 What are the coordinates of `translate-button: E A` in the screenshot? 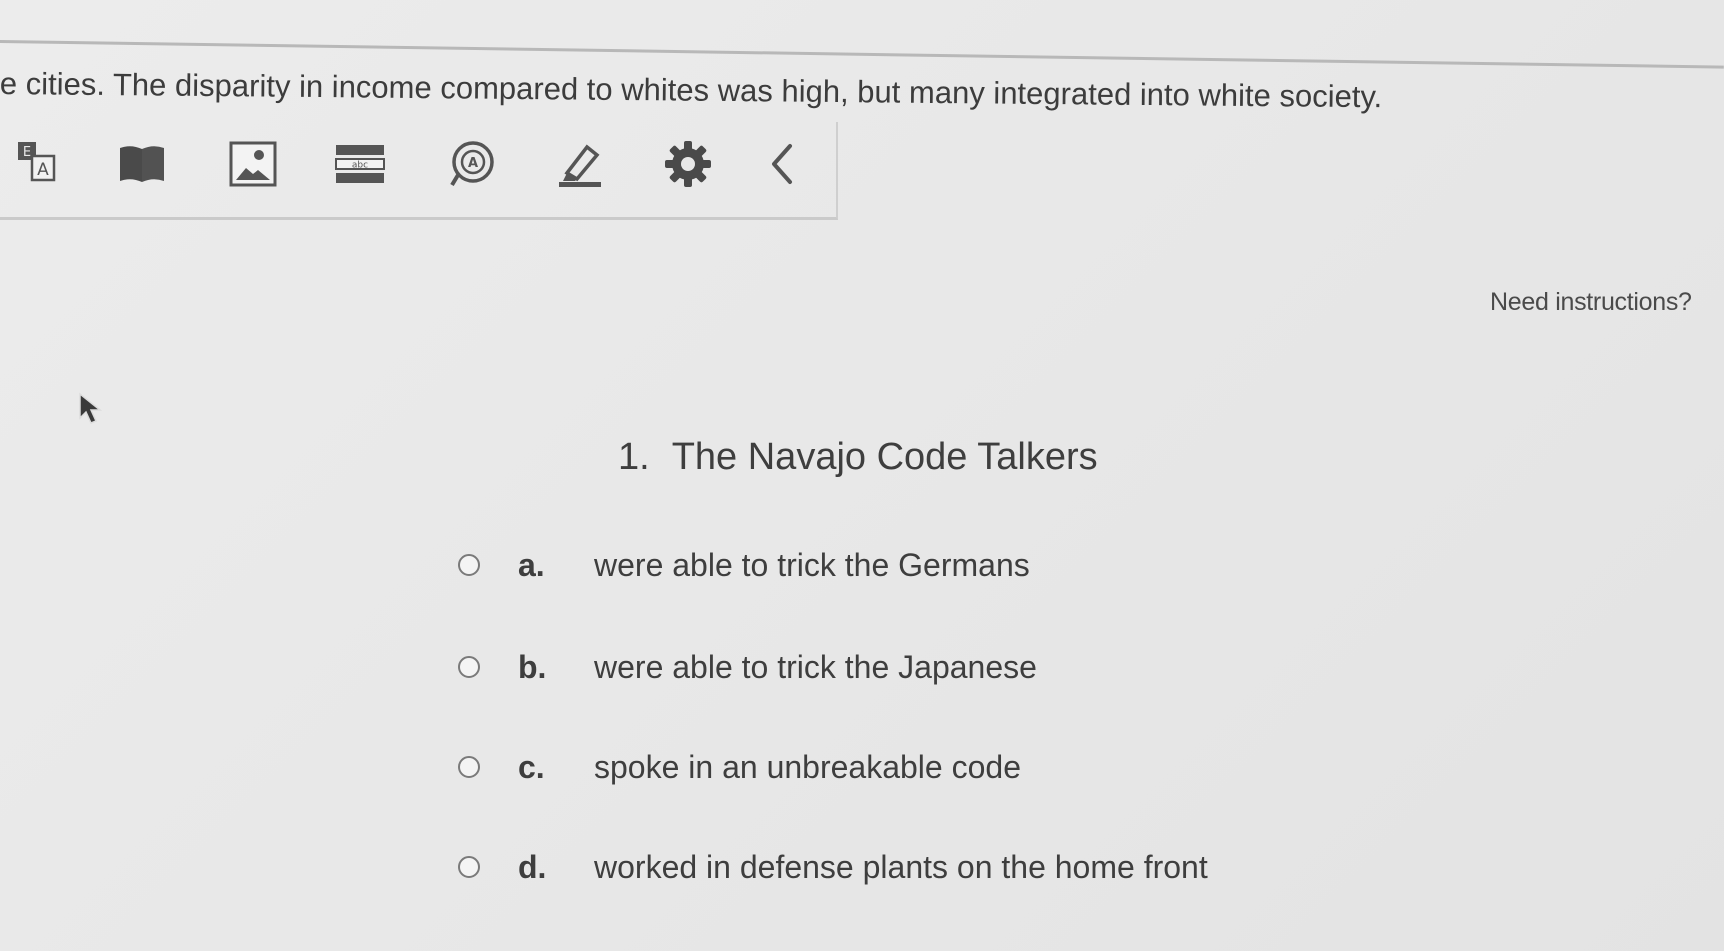 It's located at (38, 164).